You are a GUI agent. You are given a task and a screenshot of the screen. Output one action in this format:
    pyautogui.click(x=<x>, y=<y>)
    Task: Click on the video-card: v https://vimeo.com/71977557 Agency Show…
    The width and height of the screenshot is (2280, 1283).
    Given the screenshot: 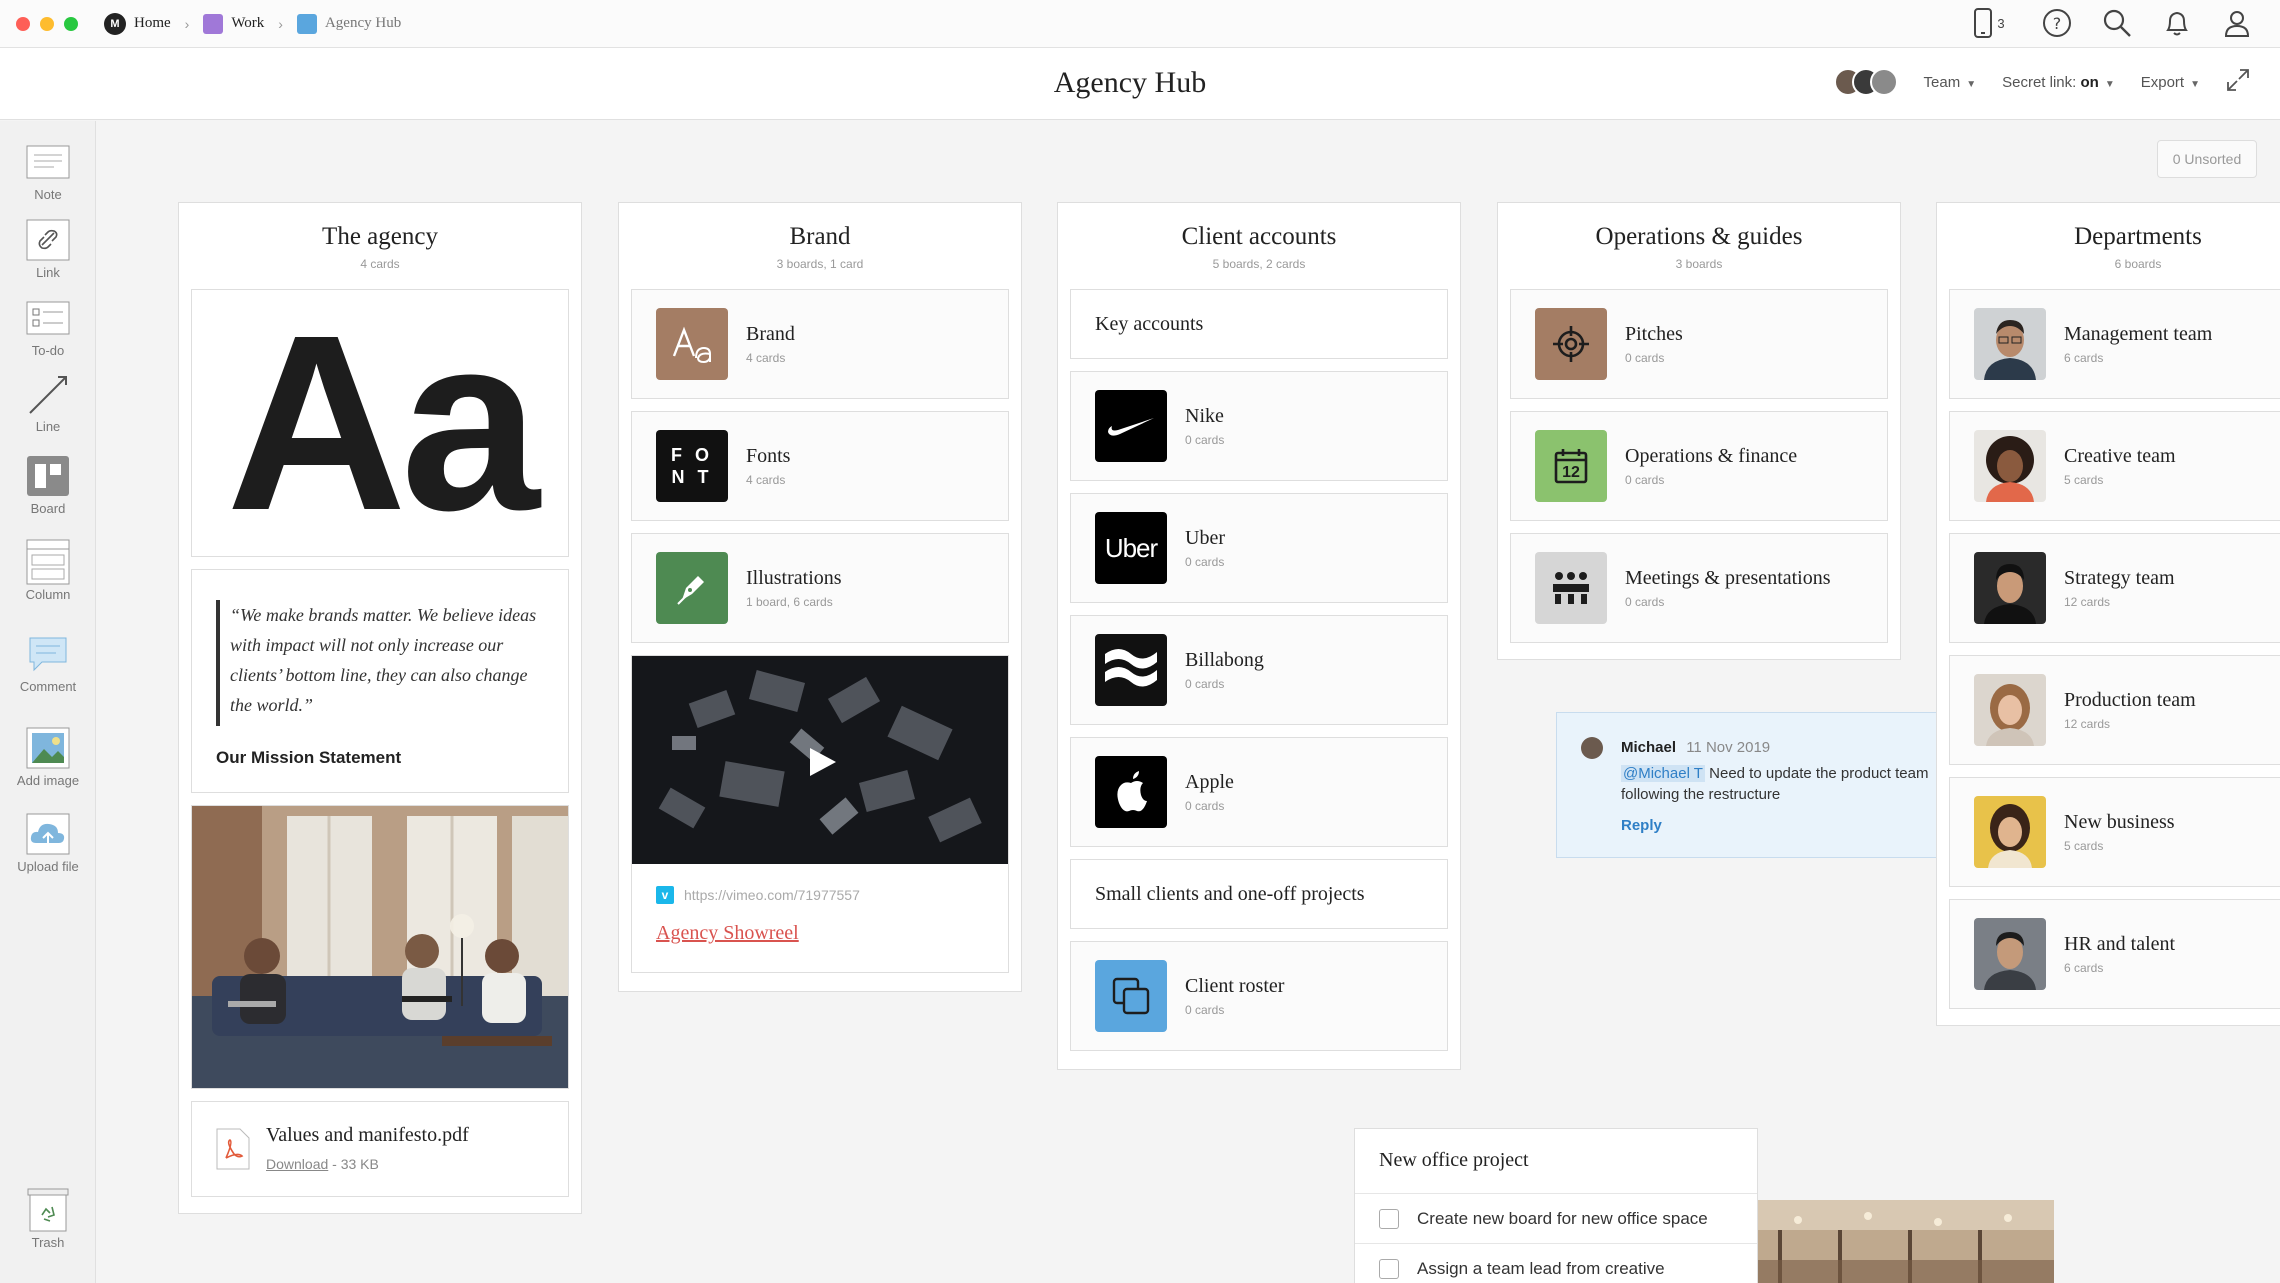 What is the action you would take?
    pyautogui.click(x=820, y=814)
    